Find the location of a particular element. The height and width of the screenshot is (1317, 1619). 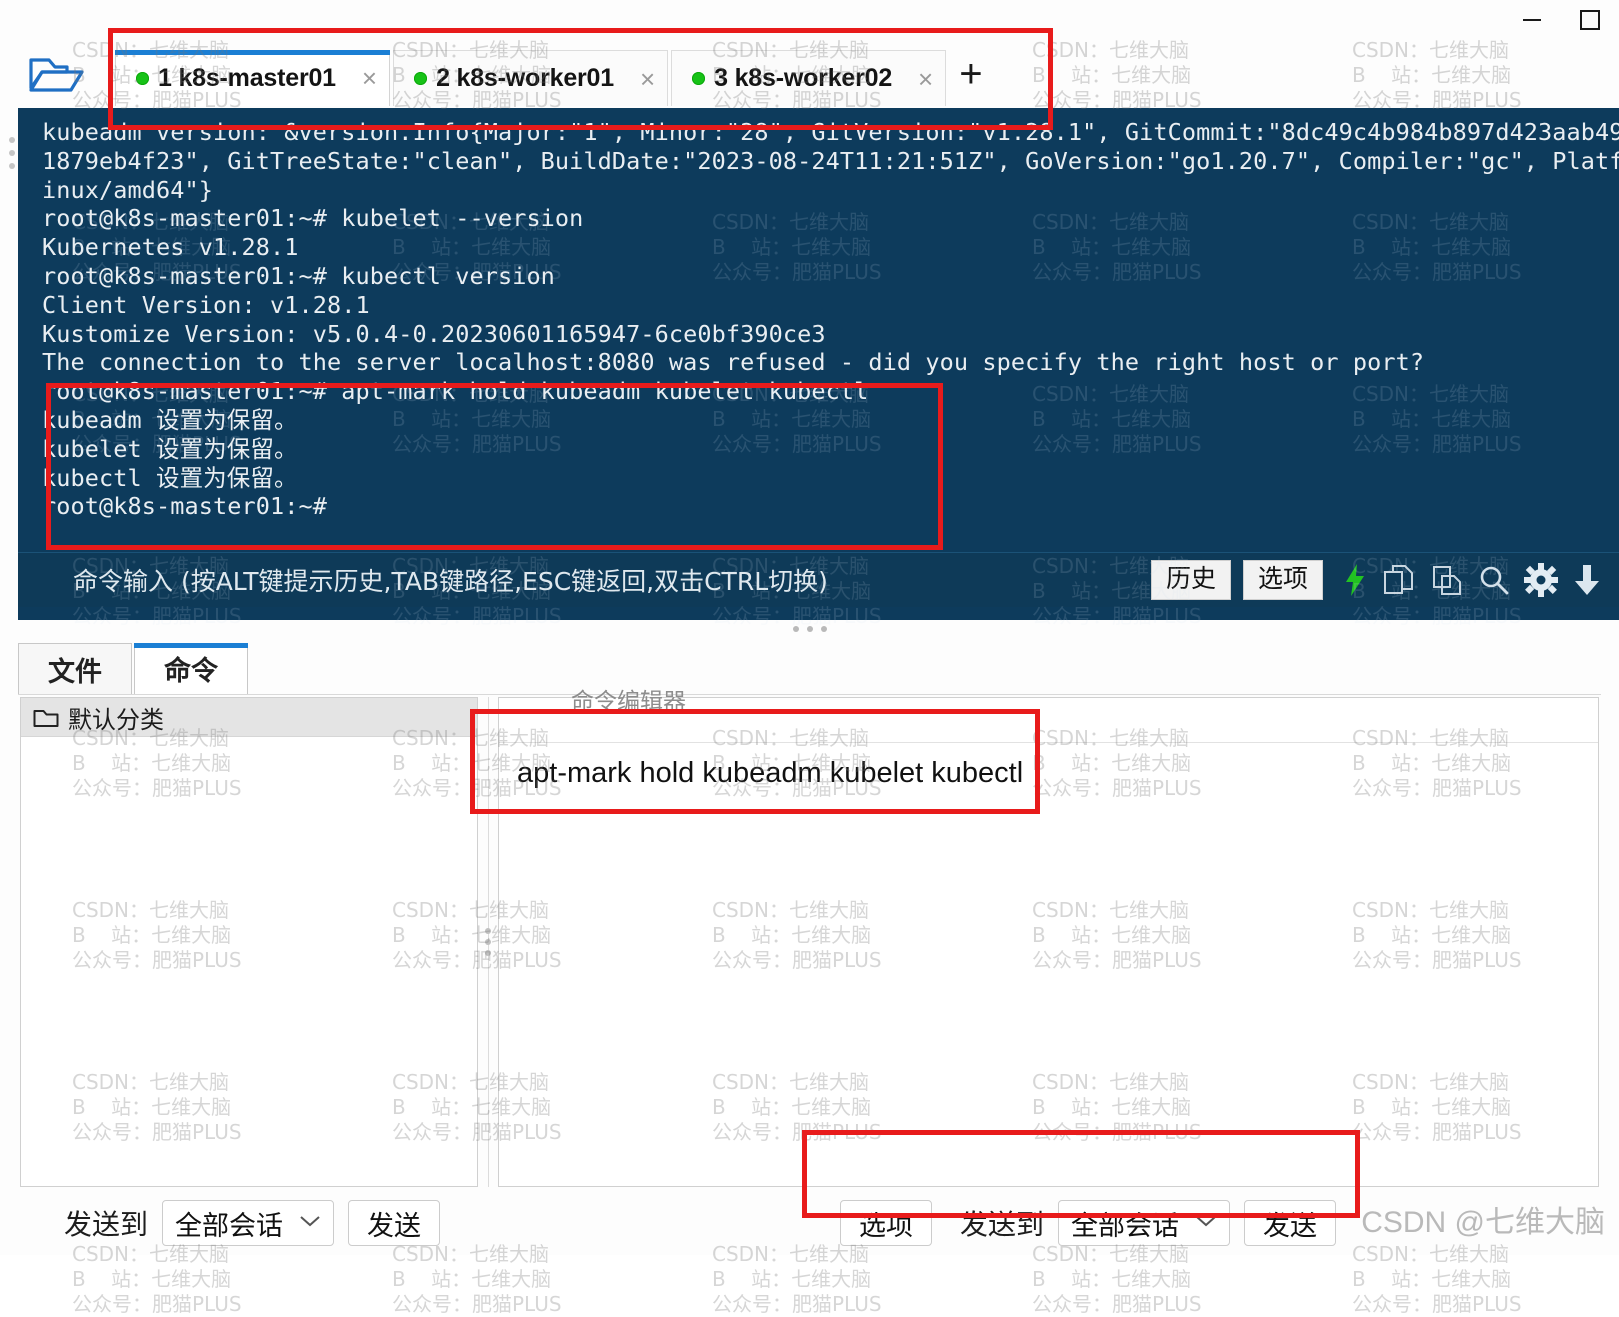

lower-tab-list: 文件 命令 is located at coordinates (134, 669).